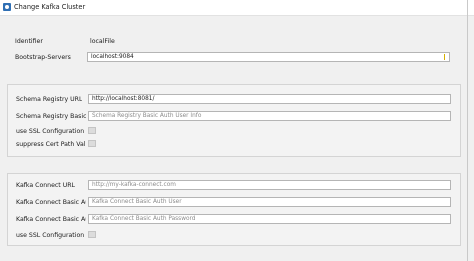 This screenshot has height=261, width=474. What do you see at coordinates (45, 185) in the screenshot?
I see `kafka-connect-url-label: Kafka Connect URL` at bounding box center [45, 185].